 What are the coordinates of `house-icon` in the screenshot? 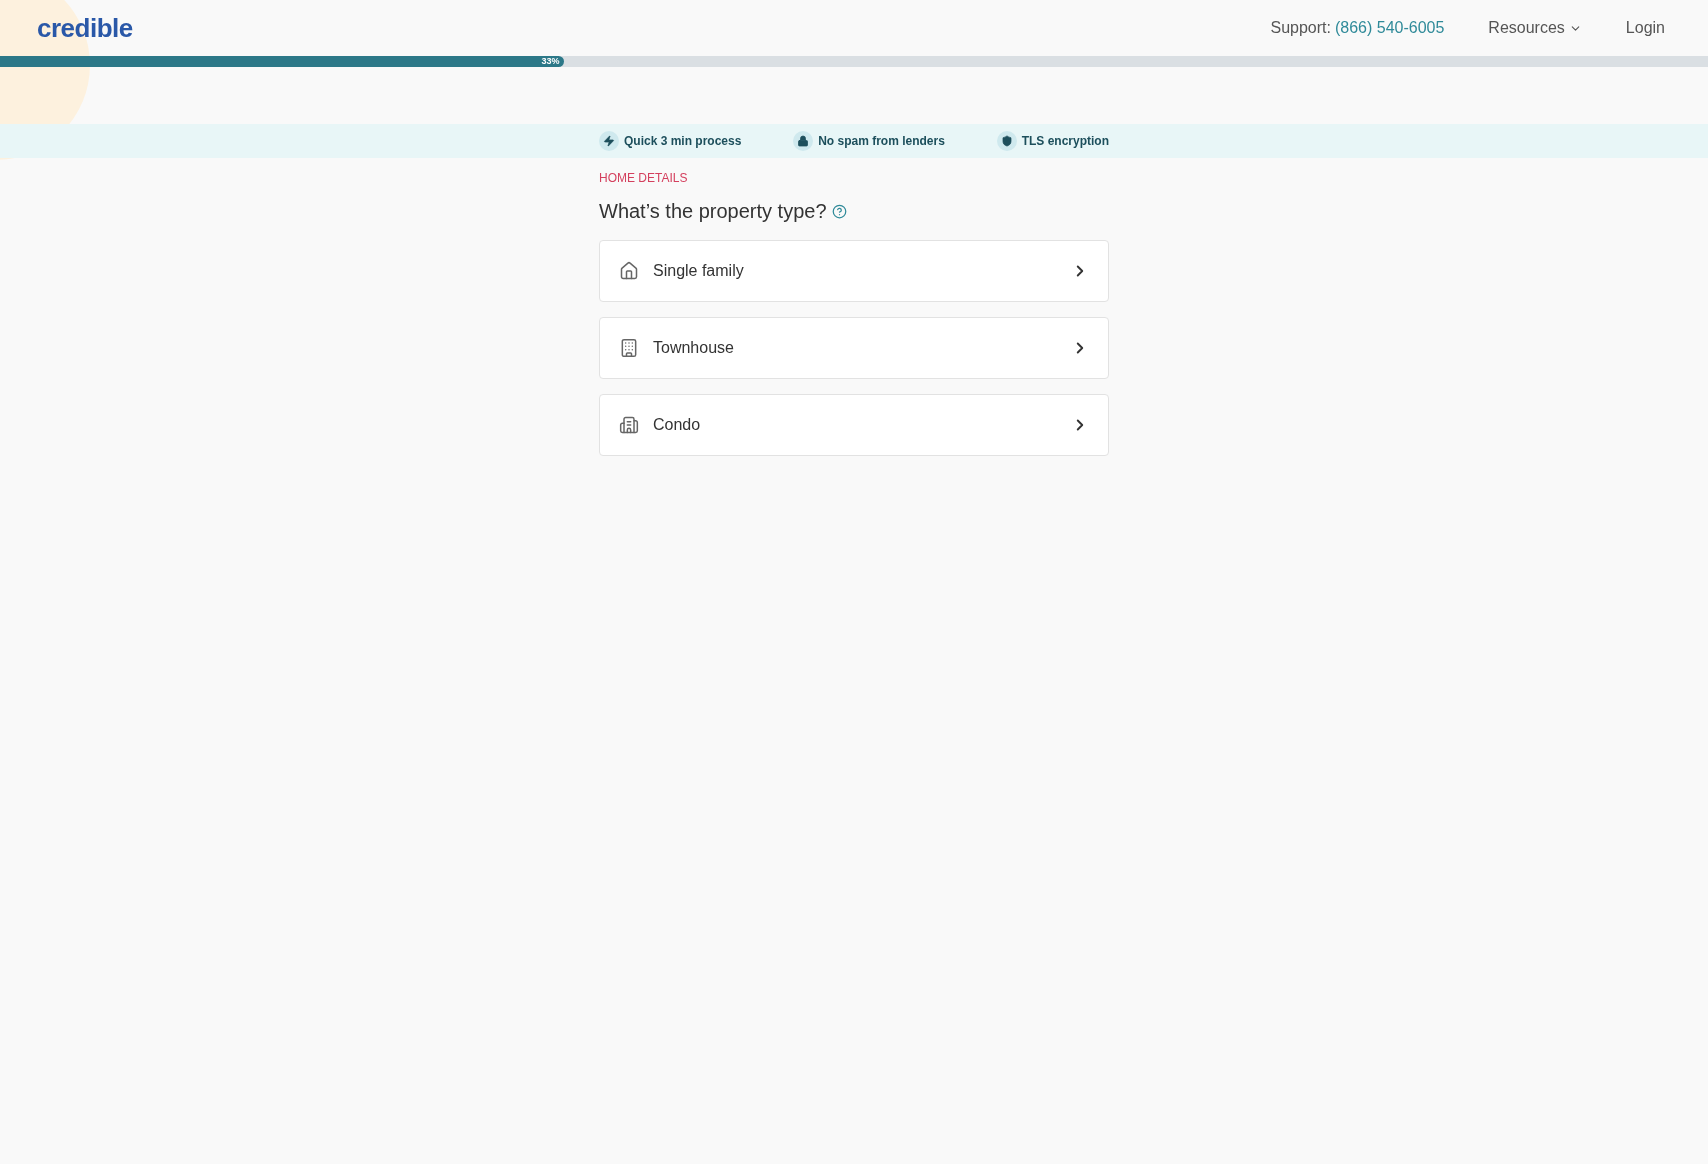 It's located at (629, 271).